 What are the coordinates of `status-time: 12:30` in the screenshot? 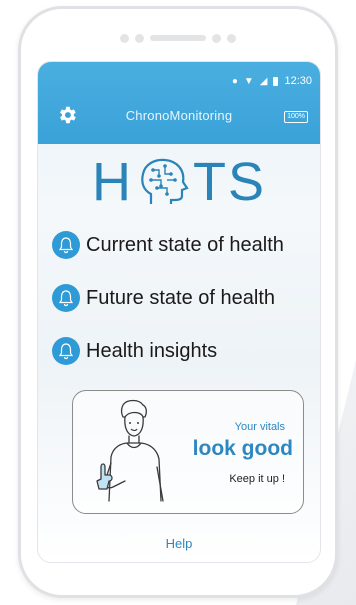 It's located at (298, 81).